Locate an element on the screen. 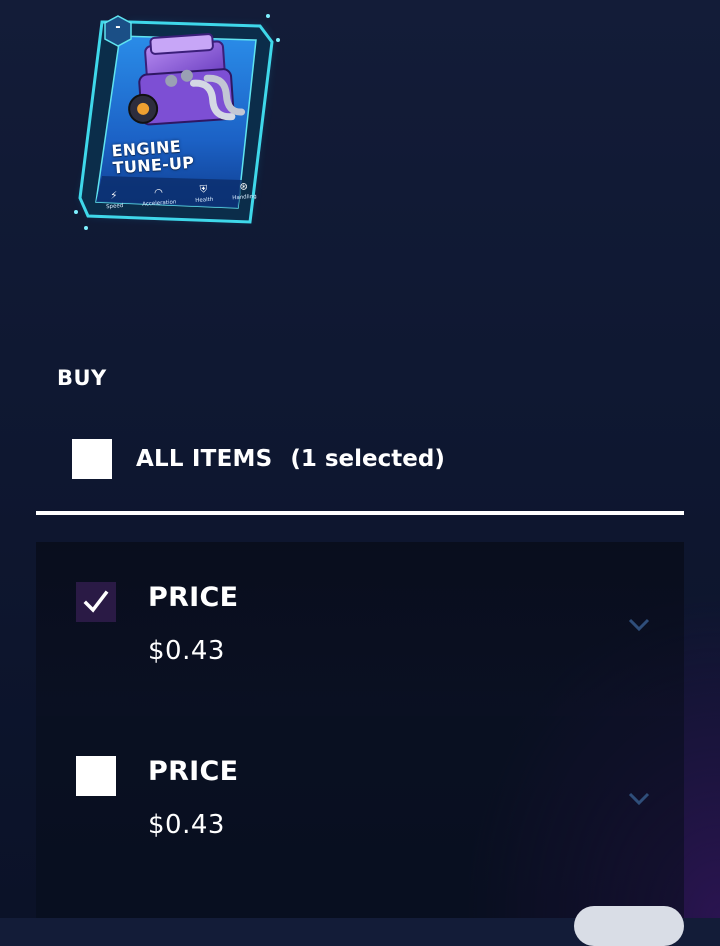  stat-speed: ⚡ Speed is located at coordinates (114, 200).